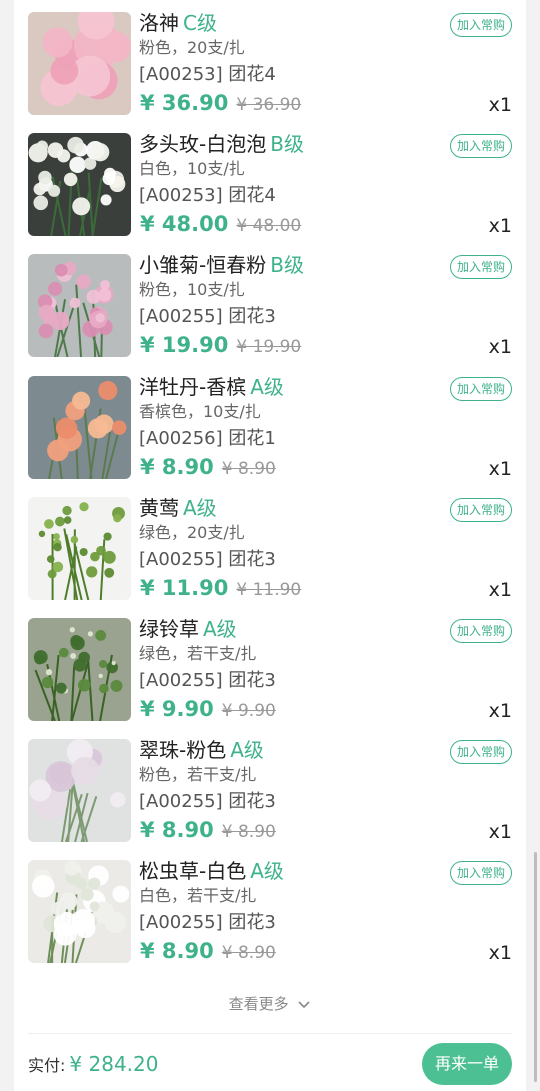  What do you see at coordinates (270, 1033) in the screenshot?
I see `footer-divider` at bounding box center [270, 1033].